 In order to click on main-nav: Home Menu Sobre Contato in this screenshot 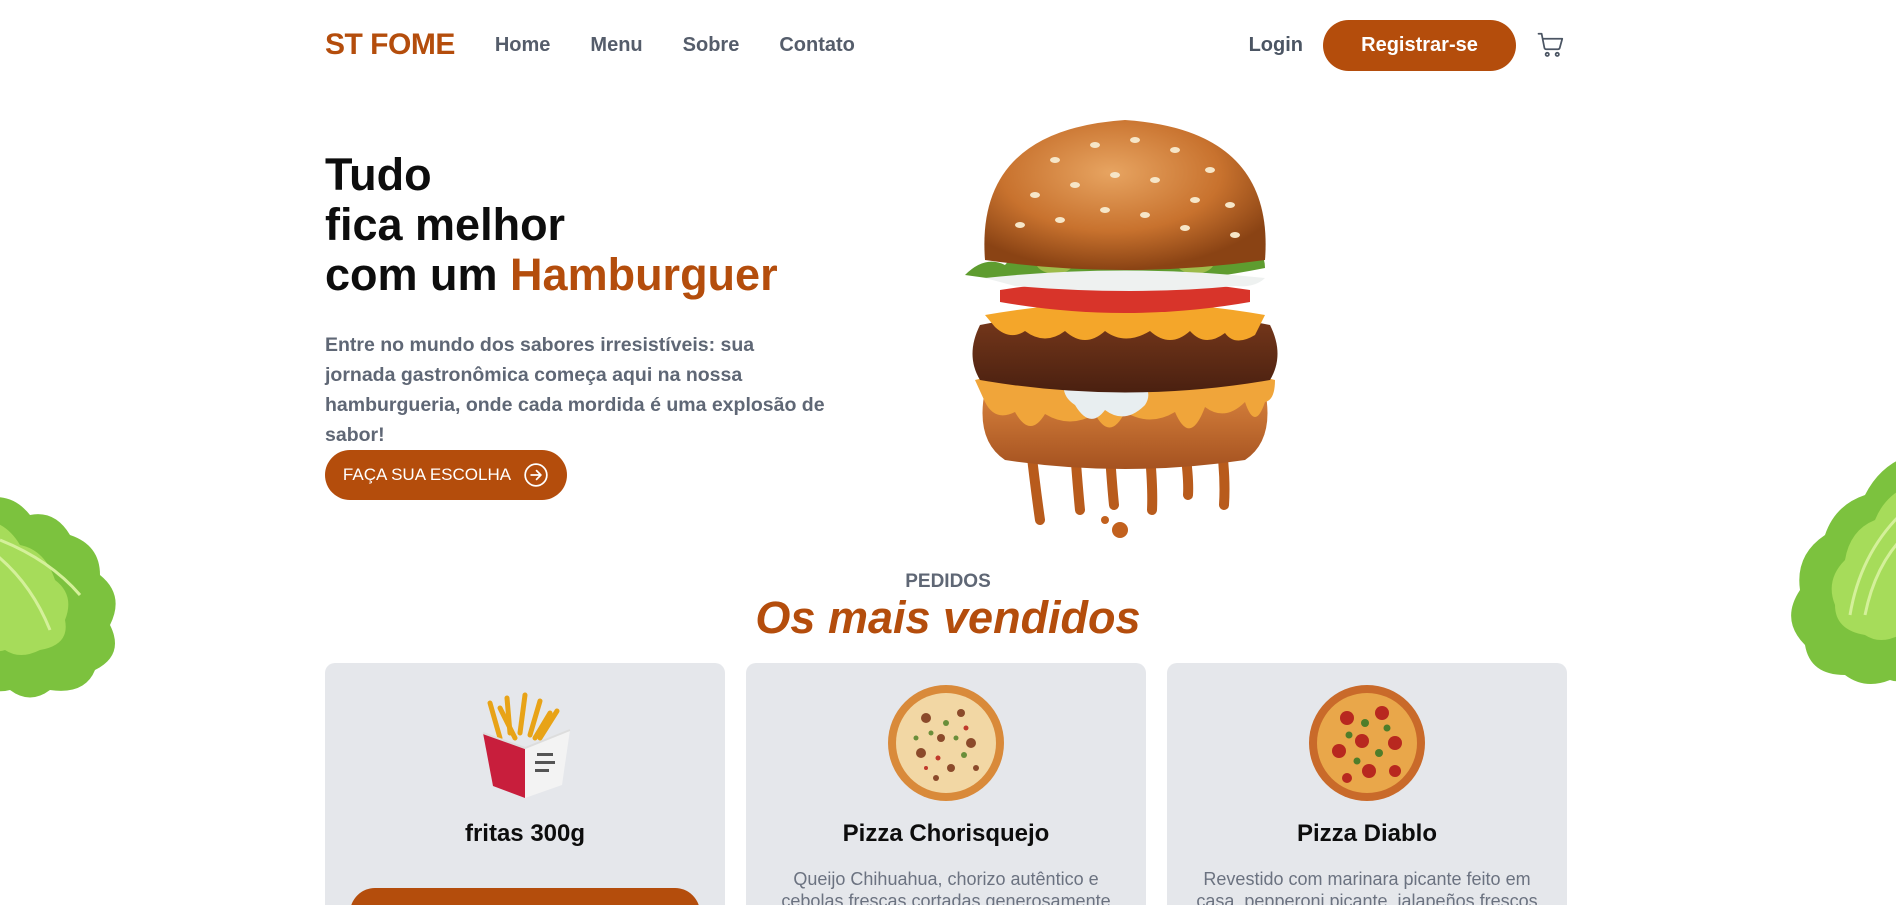, I will do `click(675, 45)`.